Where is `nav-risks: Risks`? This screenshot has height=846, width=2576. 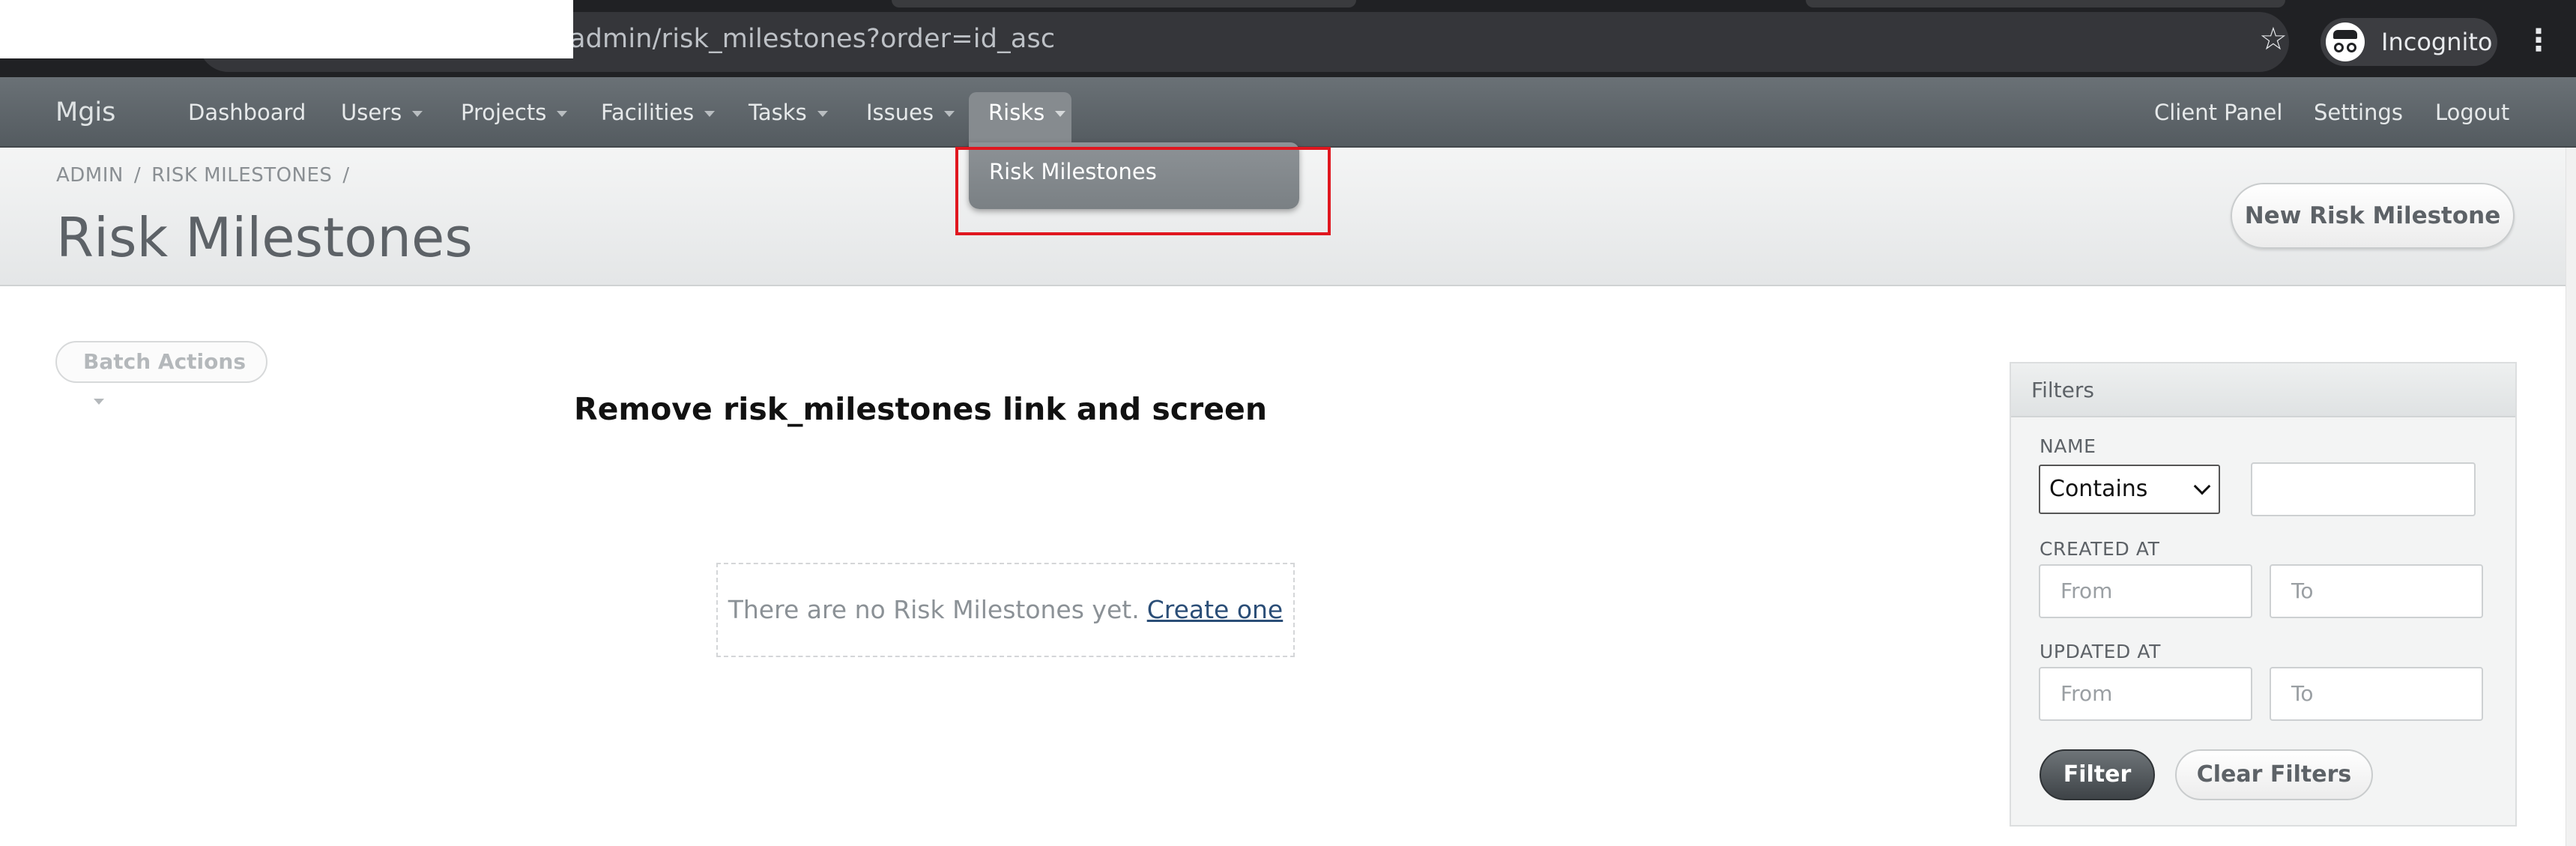 nav-risks: Risks is located at coordinates (1027, 112).